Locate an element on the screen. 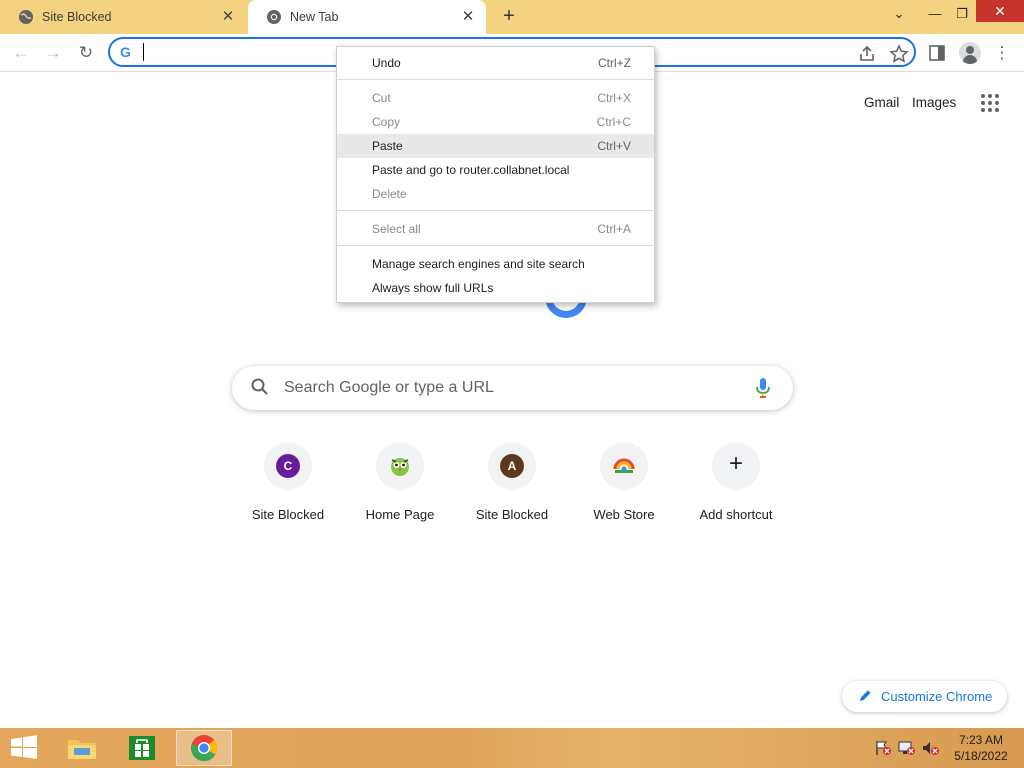 This screenshot has height=768, width=1024. menu-item-shortcut: Ctrl+A is located at coordinates (614, 229).